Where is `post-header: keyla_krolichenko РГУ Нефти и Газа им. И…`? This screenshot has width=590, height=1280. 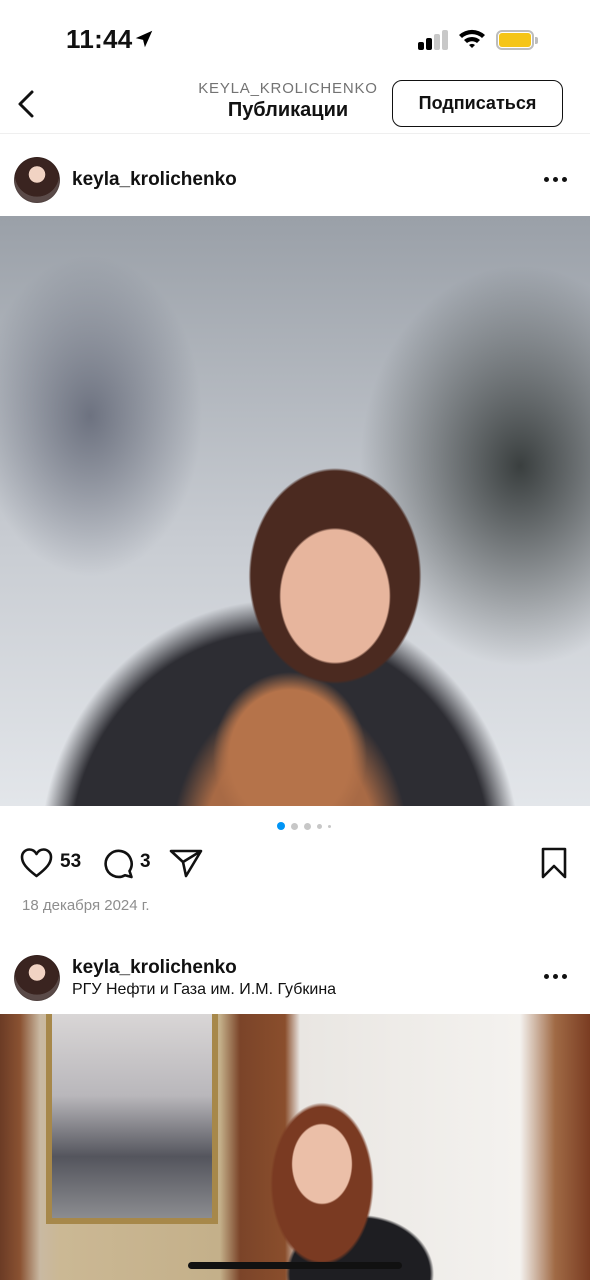
post-header: keyla_krolichenko РГУ Нефти и Газа им. И… is located at coordinates (295, 976).